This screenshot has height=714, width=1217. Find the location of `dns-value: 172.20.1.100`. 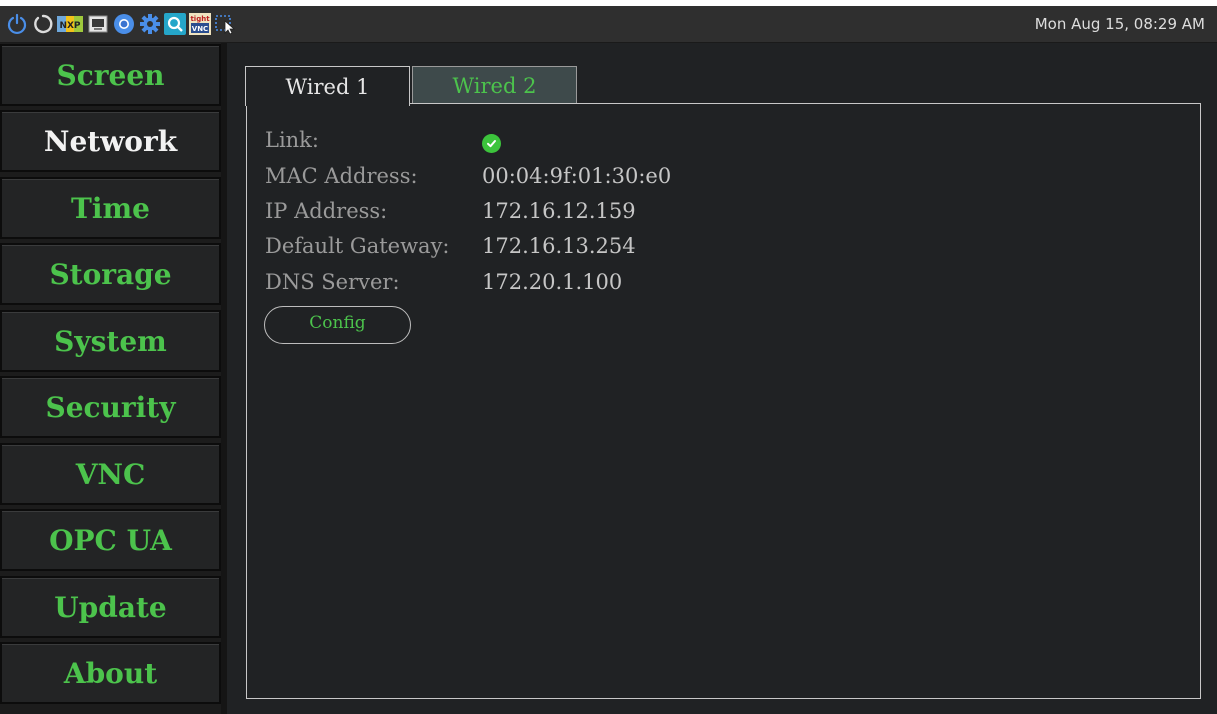

dns-value: 172.20.1.100 is located at coordinates (552, 282).